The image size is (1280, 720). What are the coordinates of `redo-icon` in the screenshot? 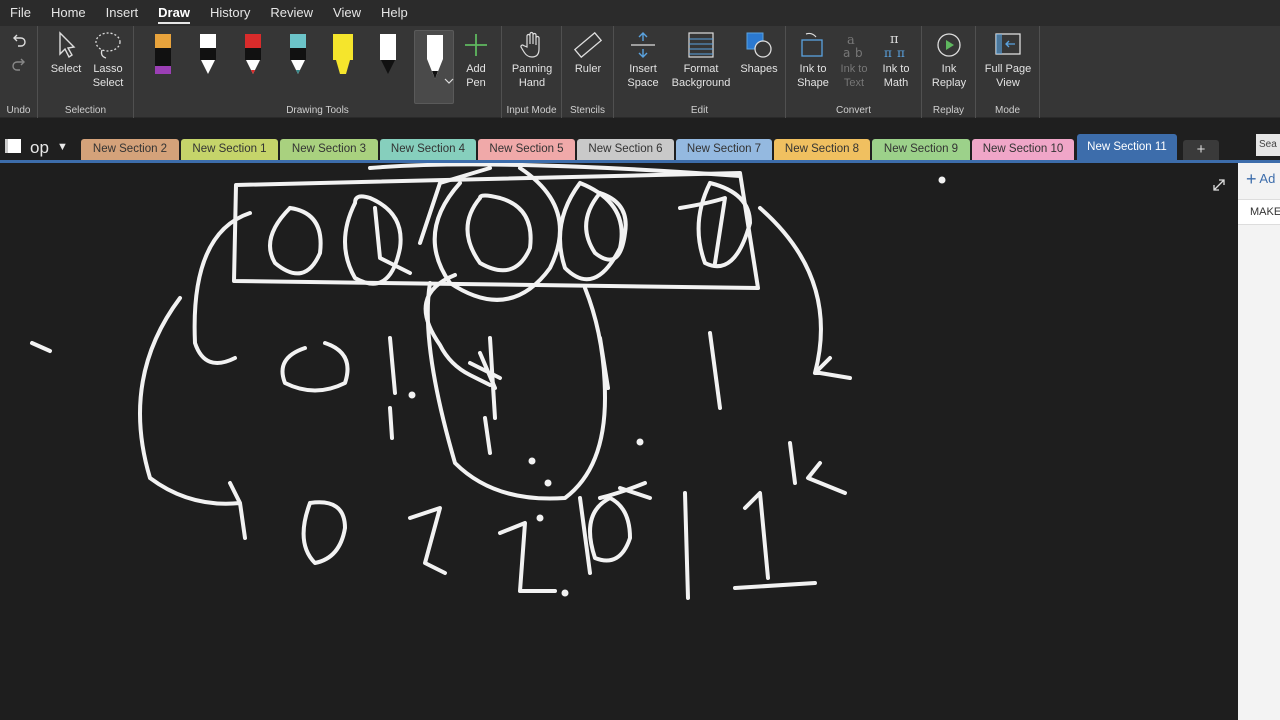 It's located at (19, 64).